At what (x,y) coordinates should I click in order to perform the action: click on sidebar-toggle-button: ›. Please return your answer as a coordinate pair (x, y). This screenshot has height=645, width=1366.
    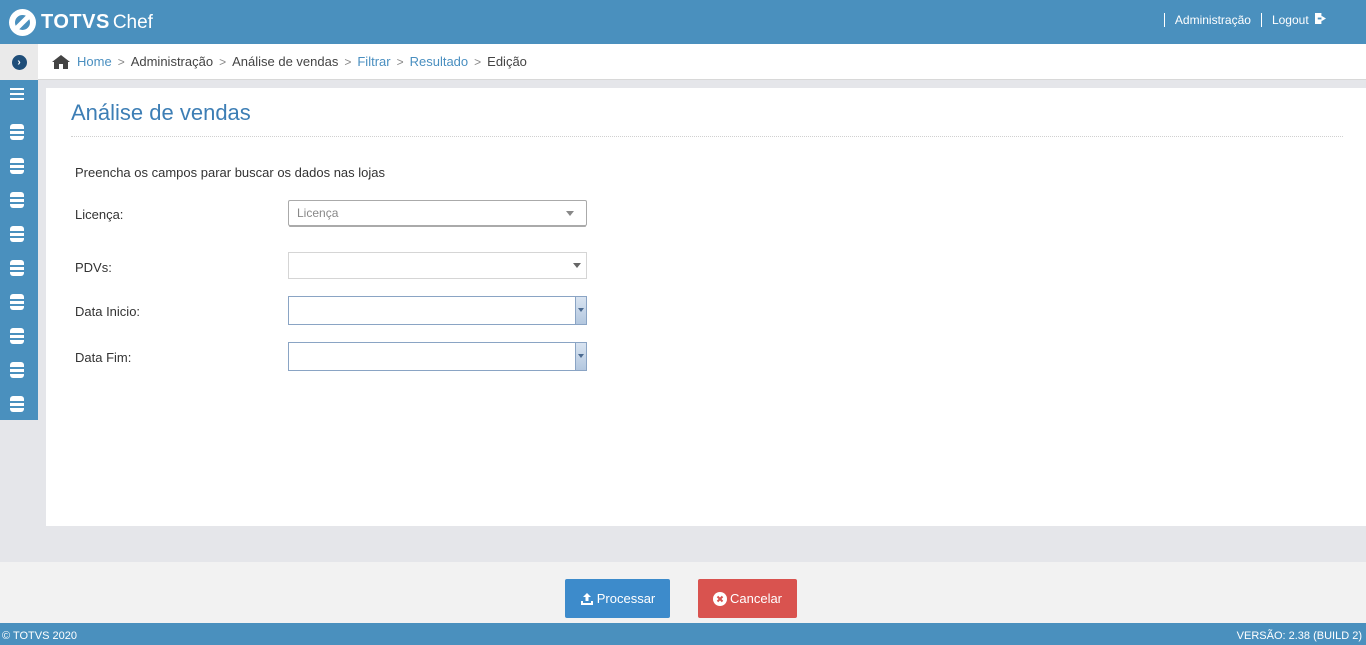
    Looking at the image, I should click on (19, 62).